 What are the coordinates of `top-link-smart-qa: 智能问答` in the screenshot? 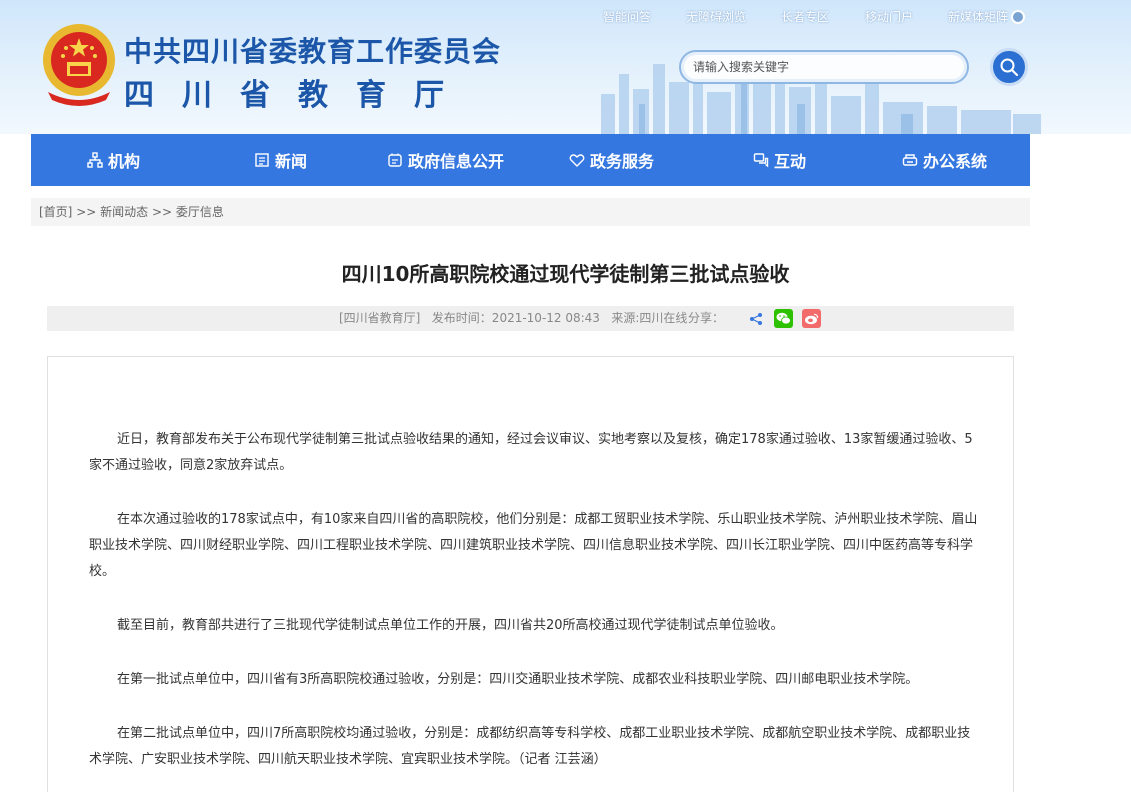 It's located at (627, 16).